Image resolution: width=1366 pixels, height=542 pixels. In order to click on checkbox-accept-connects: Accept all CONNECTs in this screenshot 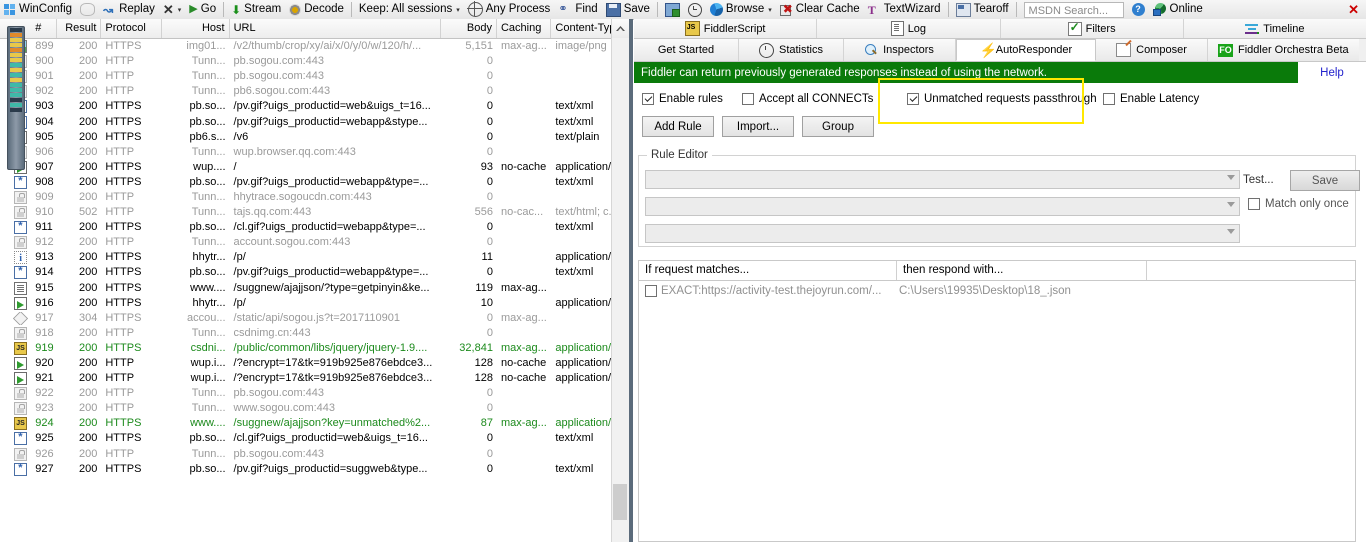, I will do `click(824, 99)`.